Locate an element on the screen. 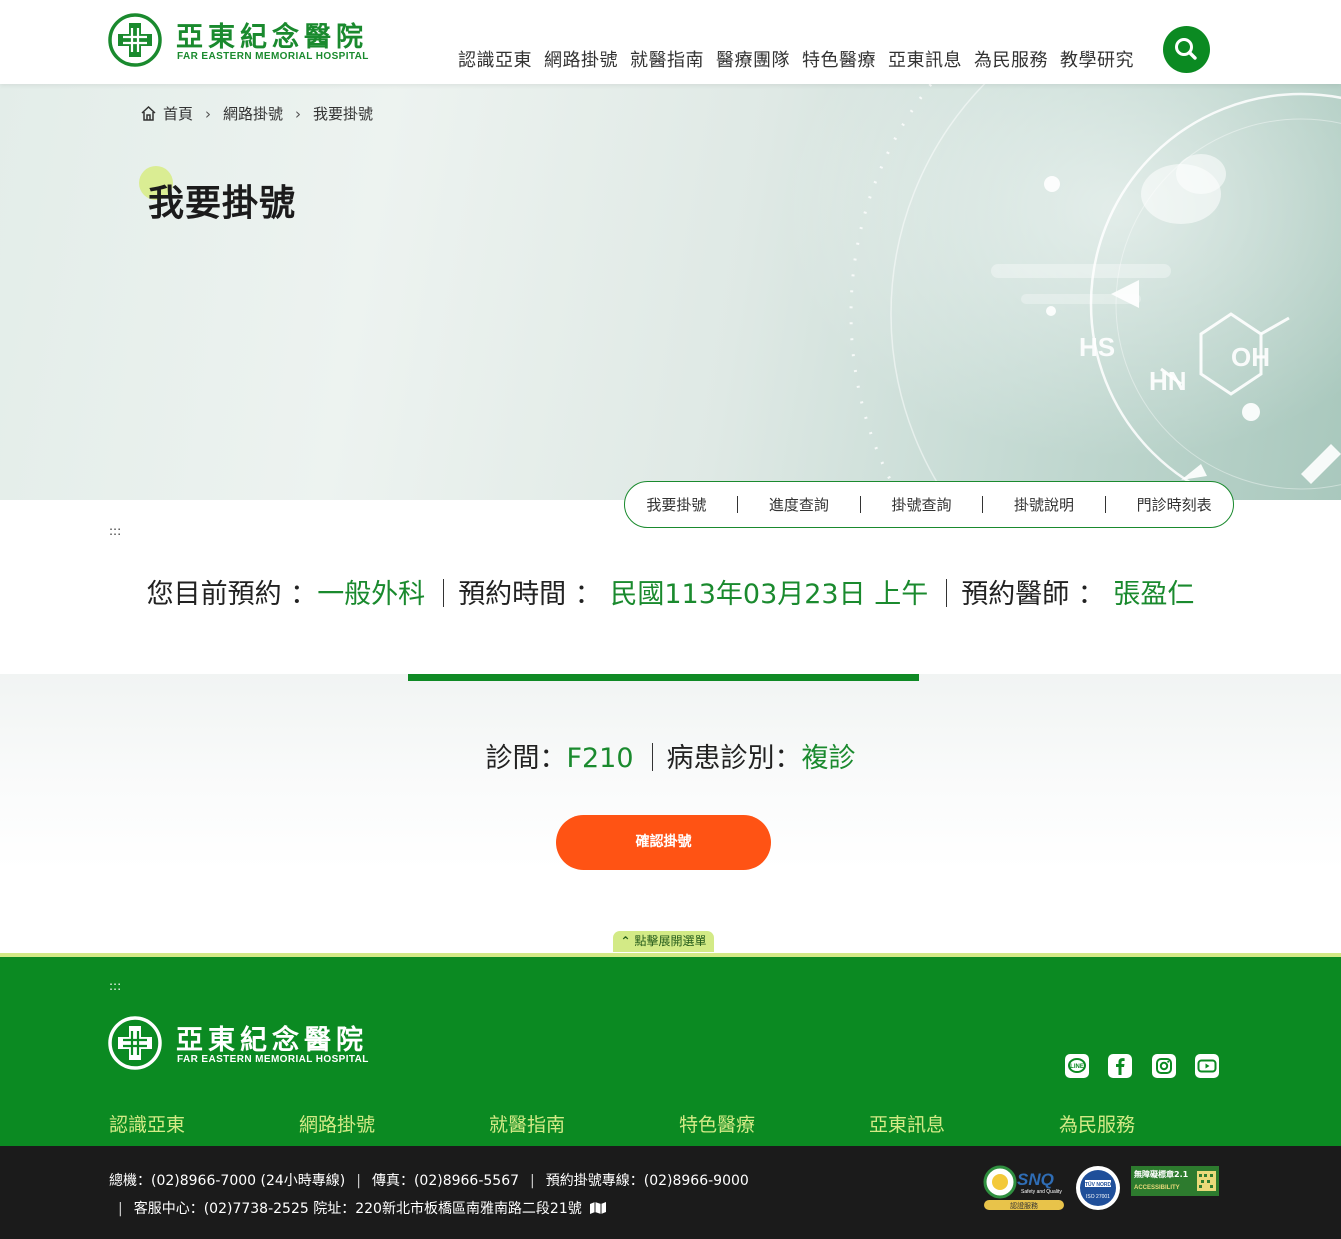 The image size is (1341, 1239). svg-text: LINE is located at coordinates (1077, 1067).